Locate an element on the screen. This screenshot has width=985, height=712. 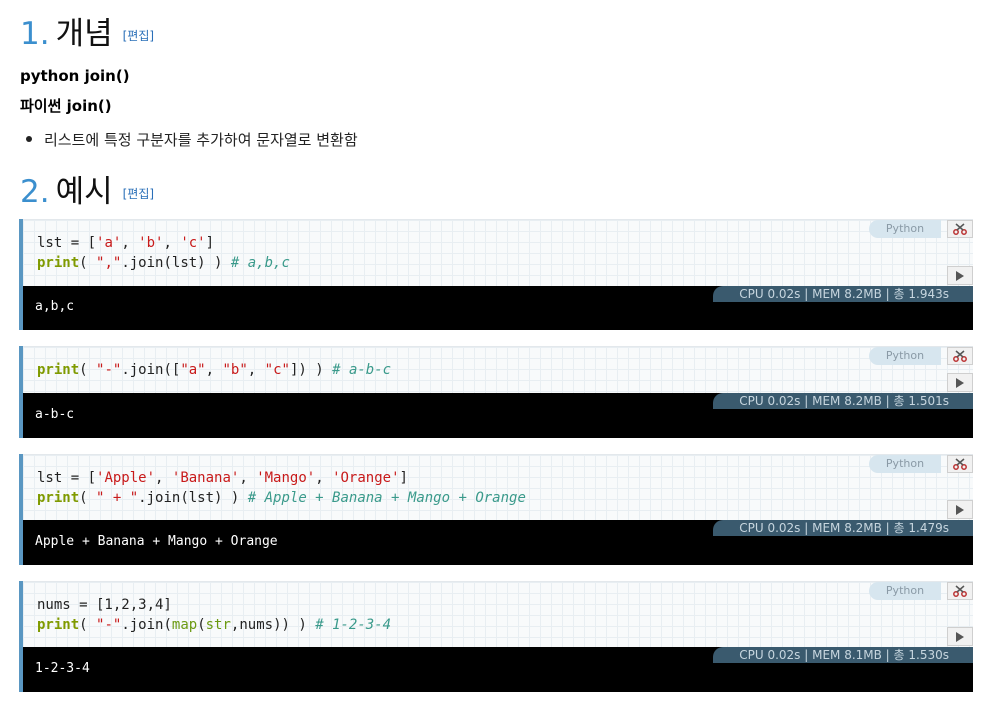
section-title: 예시 is located at coordinates (84, 192).